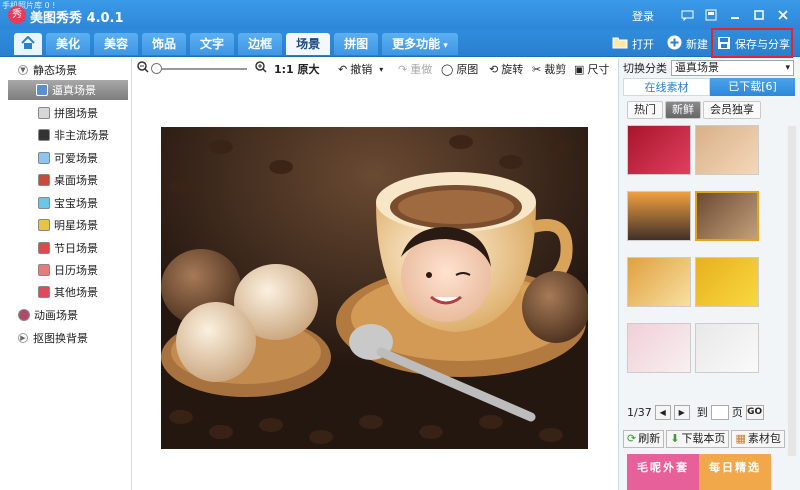  I want to click on scene-item-calendar: 日历场景, so click(83, 270).